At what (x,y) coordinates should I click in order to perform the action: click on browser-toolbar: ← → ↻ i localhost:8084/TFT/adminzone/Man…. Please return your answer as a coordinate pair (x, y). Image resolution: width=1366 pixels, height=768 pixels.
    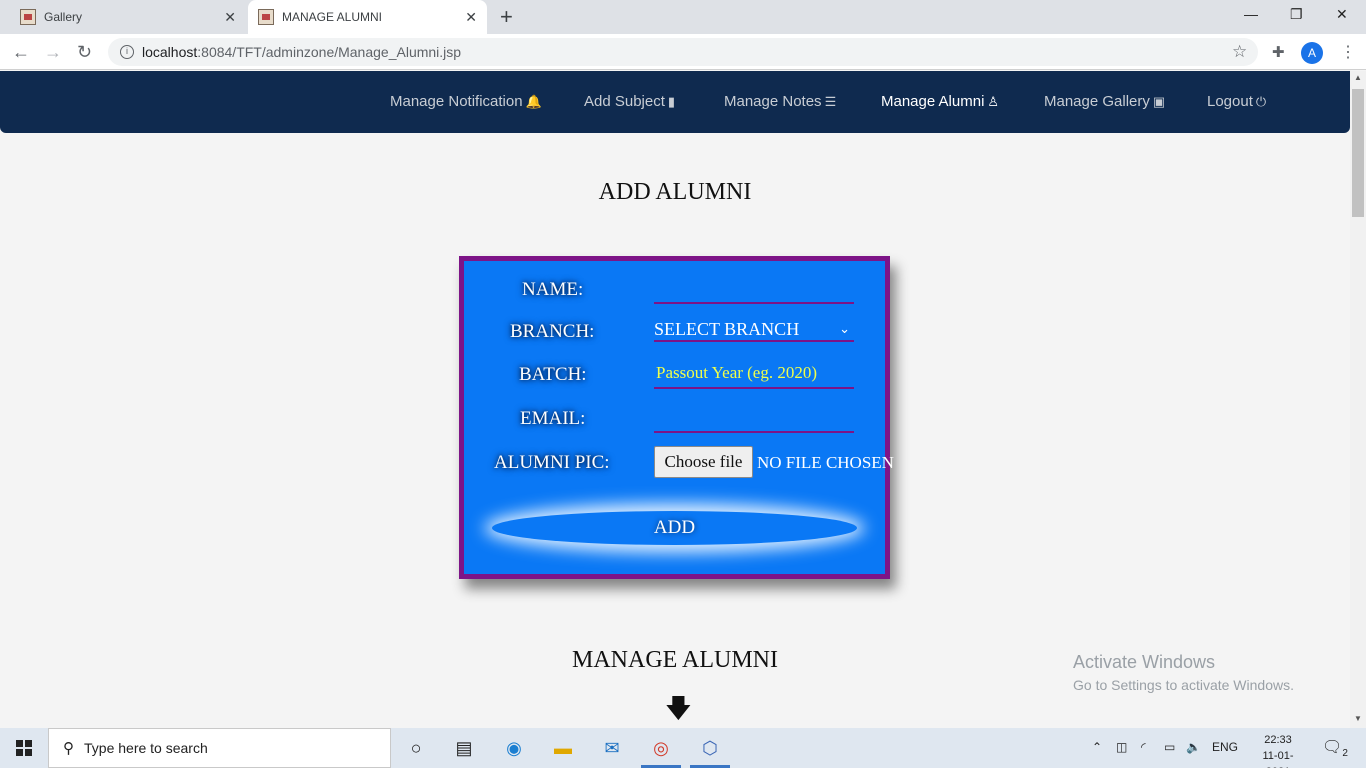
    Looking at the image, I should click on (683, 52).